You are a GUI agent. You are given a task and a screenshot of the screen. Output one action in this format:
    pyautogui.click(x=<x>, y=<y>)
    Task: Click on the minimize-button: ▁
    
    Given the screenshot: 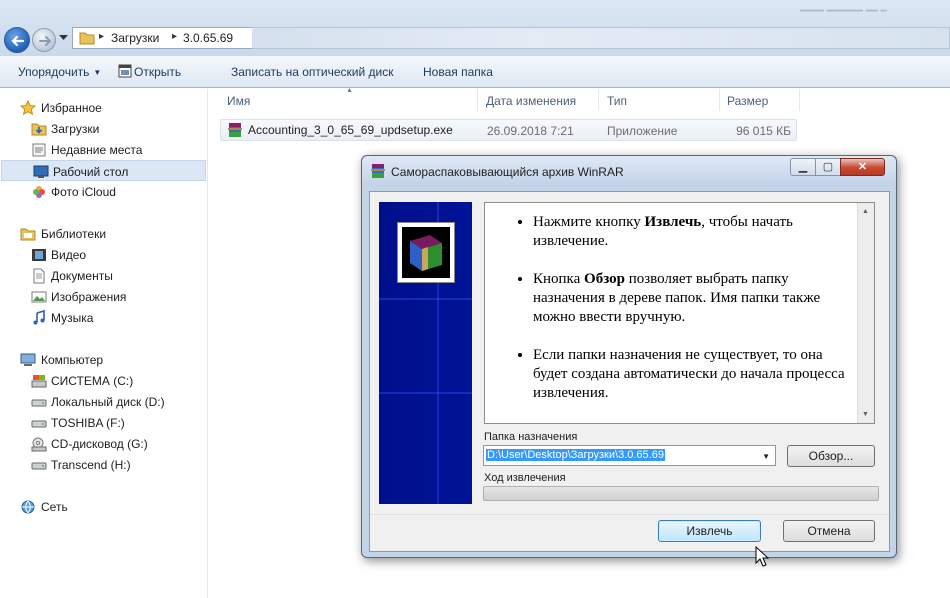 What is the action you would take?
    pyautogui.click(x=803, y=167)
    